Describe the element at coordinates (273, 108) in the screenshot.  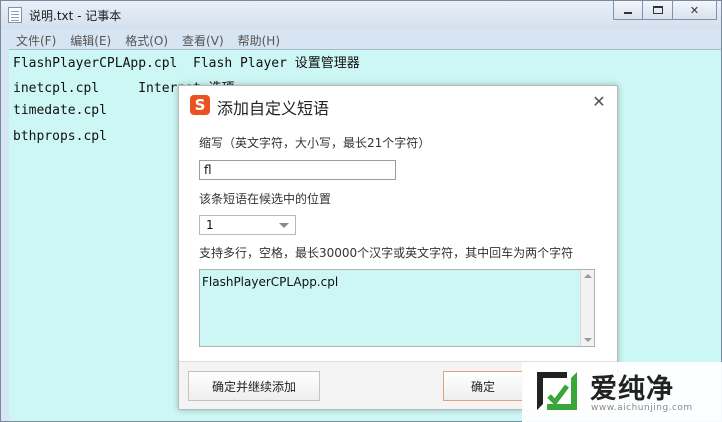
I see `dialog-title: 添加自定义短语` at that location.